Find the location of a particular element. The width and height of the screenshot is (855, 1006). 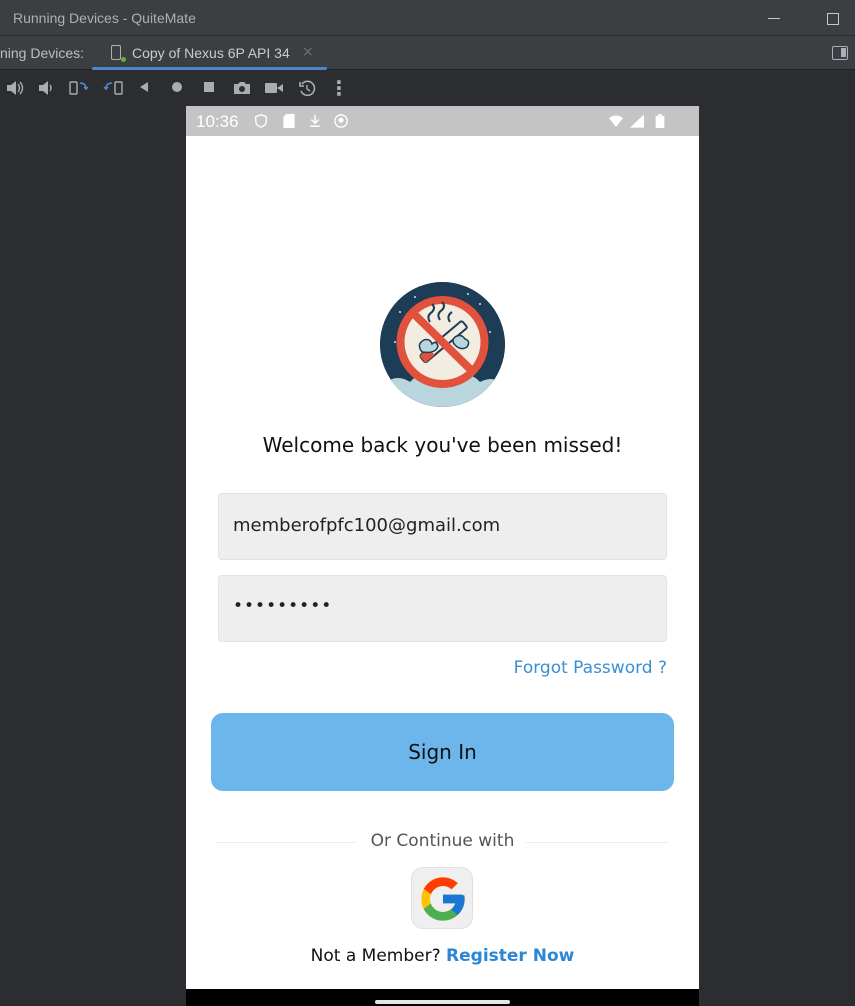

email-field: memberofpfc100@gmail.com is located at coordinates (442, 526).